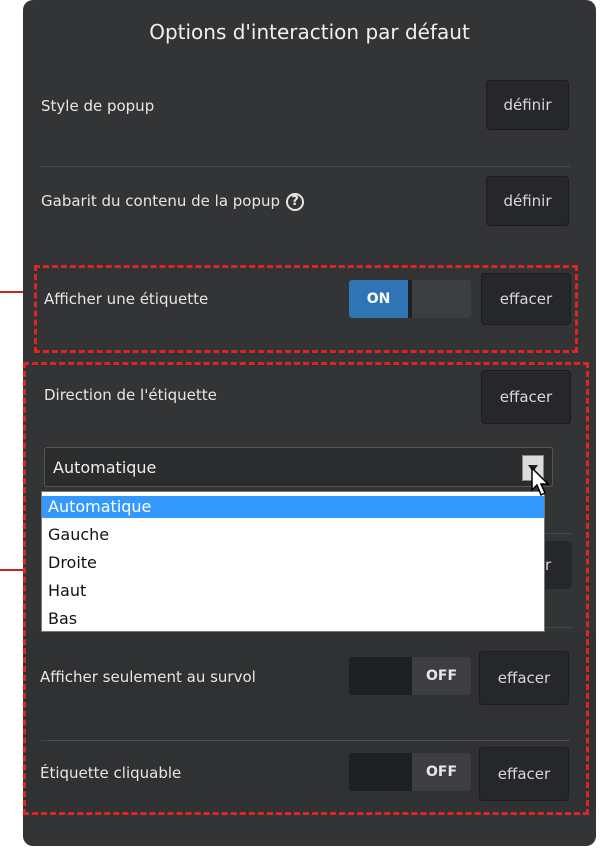  Describe the element at coordinates (527, 105) in the screenshot. I see `popup-style-define-button: définir` at that location.